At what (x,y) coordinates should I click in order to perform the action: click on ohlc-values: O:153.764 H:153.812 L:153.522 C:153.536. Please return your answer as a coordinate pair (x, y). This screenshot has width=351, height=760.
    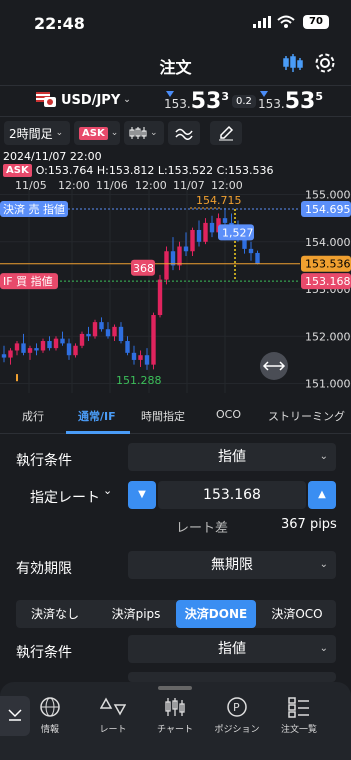
    Looking at the image, I should click on (154, 170).